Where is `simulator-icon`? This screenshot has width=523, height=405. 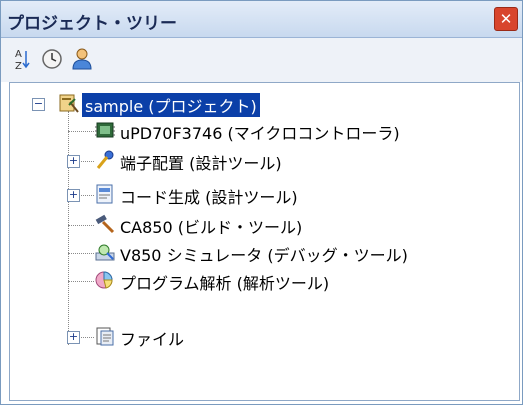 simulator-icon is located at coordinates (105, 252).